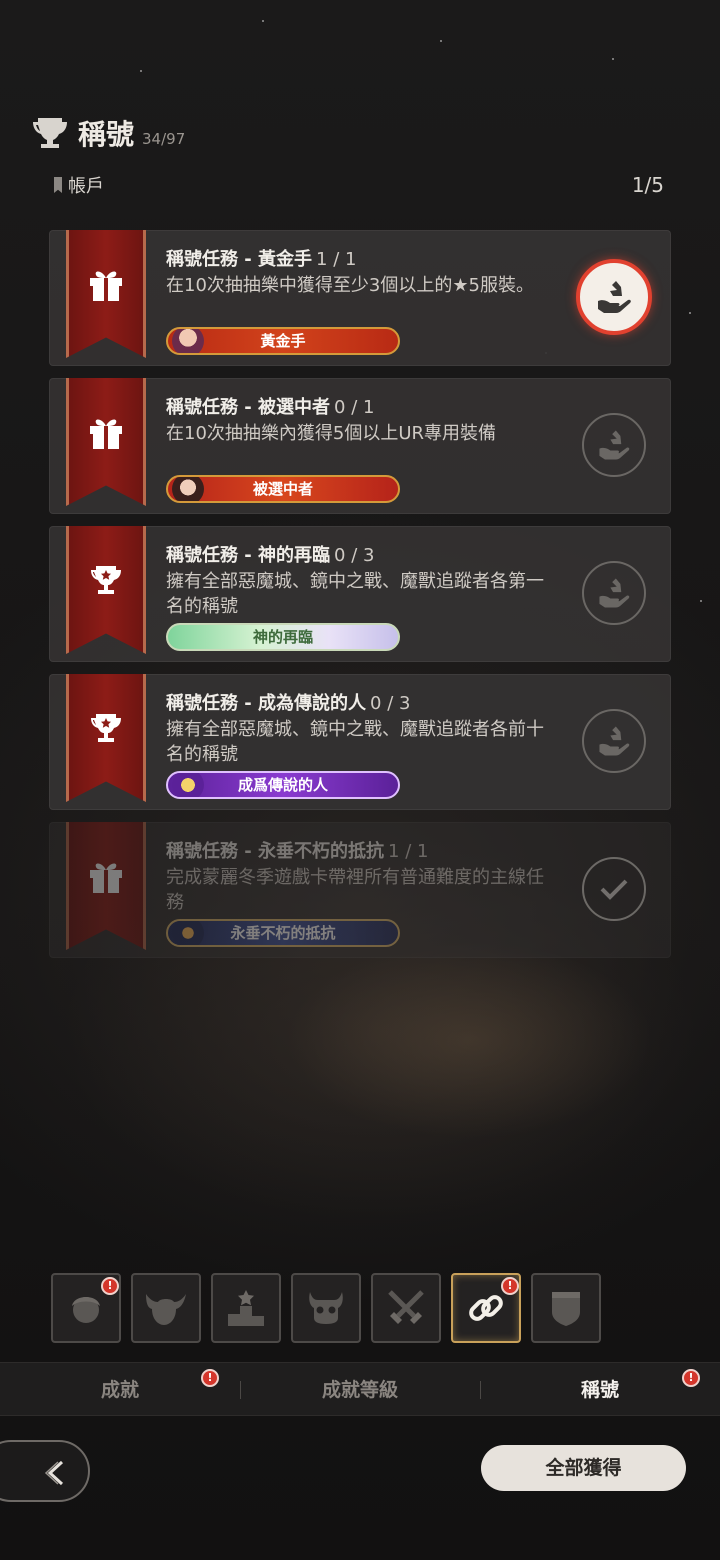  What do you see at coordinates (54, 1473) in the screenshot?
I see `back-arrow-icon` at bounding box center [54, 1473].